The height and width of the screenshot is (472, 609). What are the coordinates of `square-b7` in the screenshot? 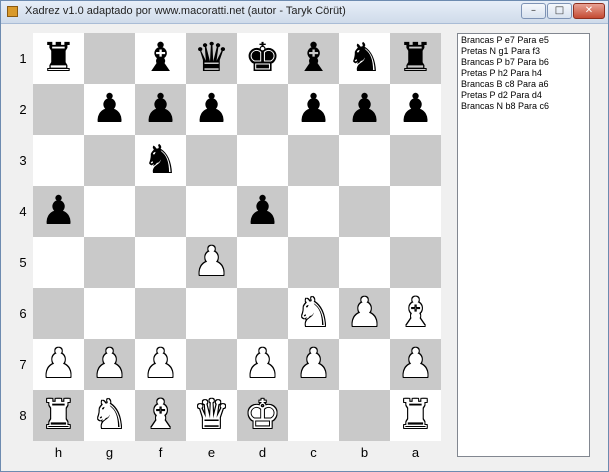 It's located at (364, 364).